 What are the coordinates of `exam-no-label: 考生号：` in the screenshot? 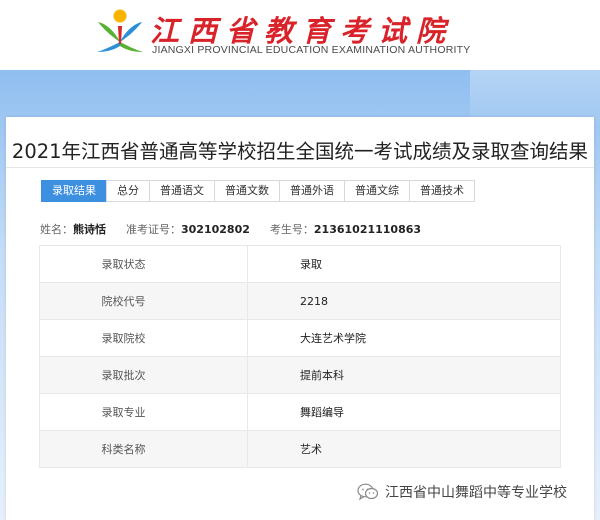 It's located at (291, 229).